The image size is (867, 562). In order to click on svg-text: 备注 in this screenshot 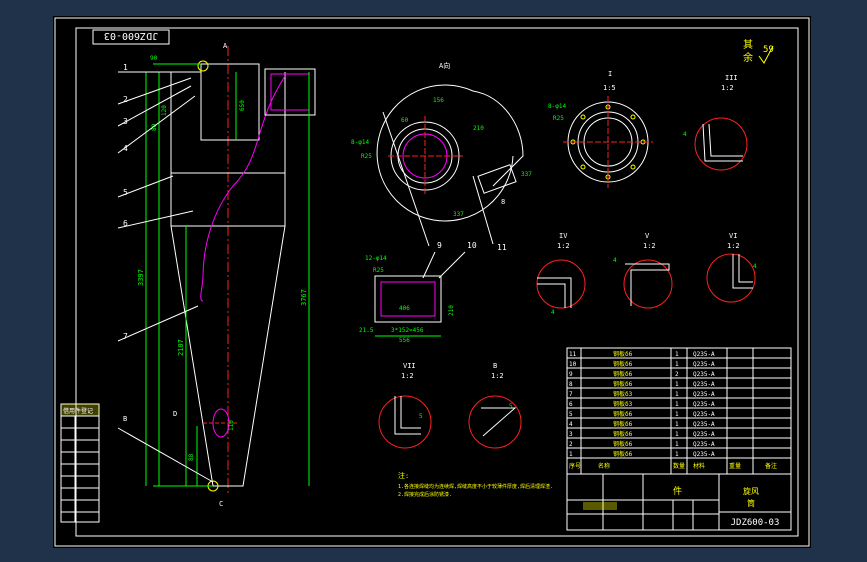, I will do `click(771, 466)`.